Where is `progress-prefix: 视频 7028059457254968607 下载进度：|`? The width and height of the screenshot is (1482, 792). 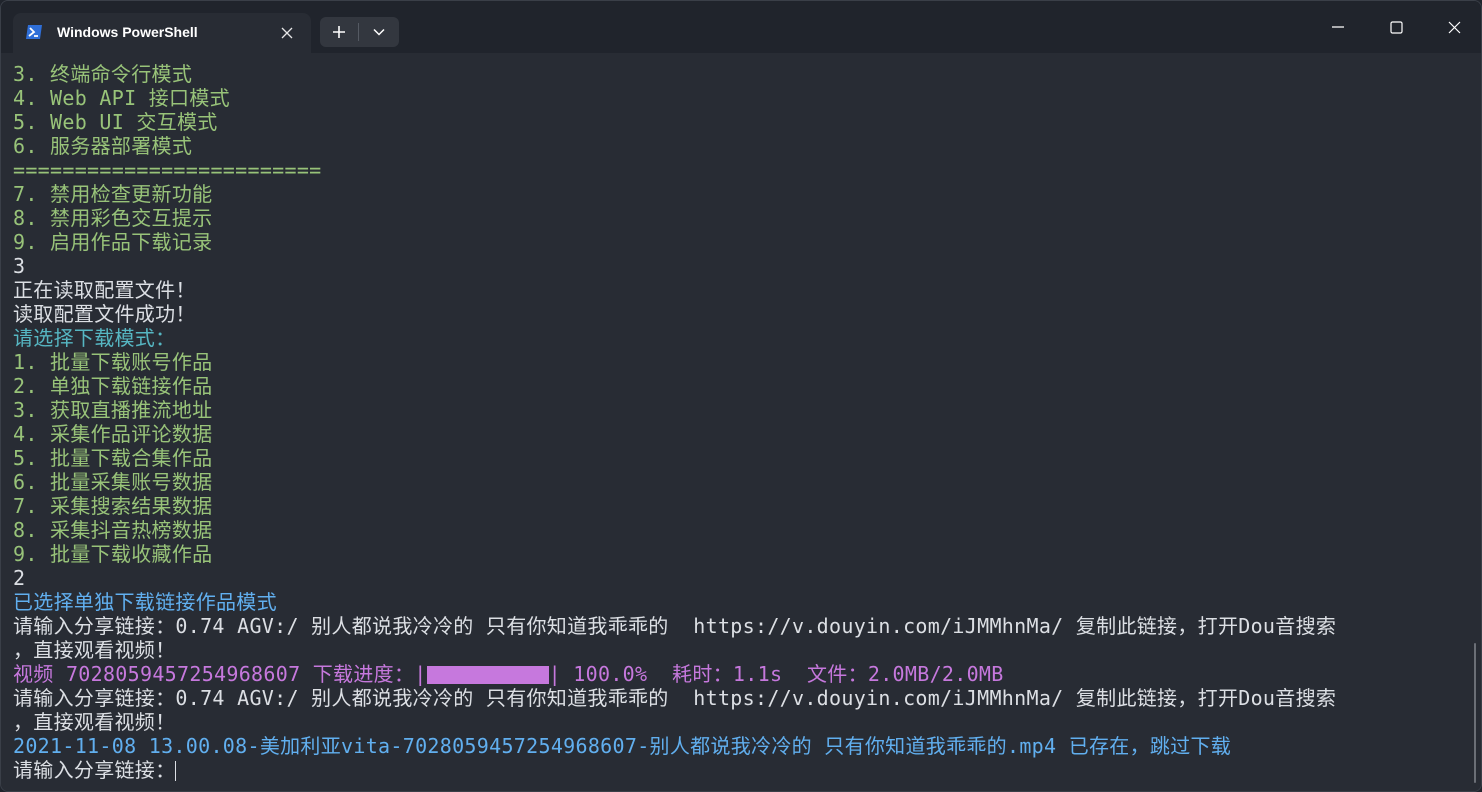 progress-prefix: 视频 7028059457254968607 下载进度：| is located at coordinates (220, 674).